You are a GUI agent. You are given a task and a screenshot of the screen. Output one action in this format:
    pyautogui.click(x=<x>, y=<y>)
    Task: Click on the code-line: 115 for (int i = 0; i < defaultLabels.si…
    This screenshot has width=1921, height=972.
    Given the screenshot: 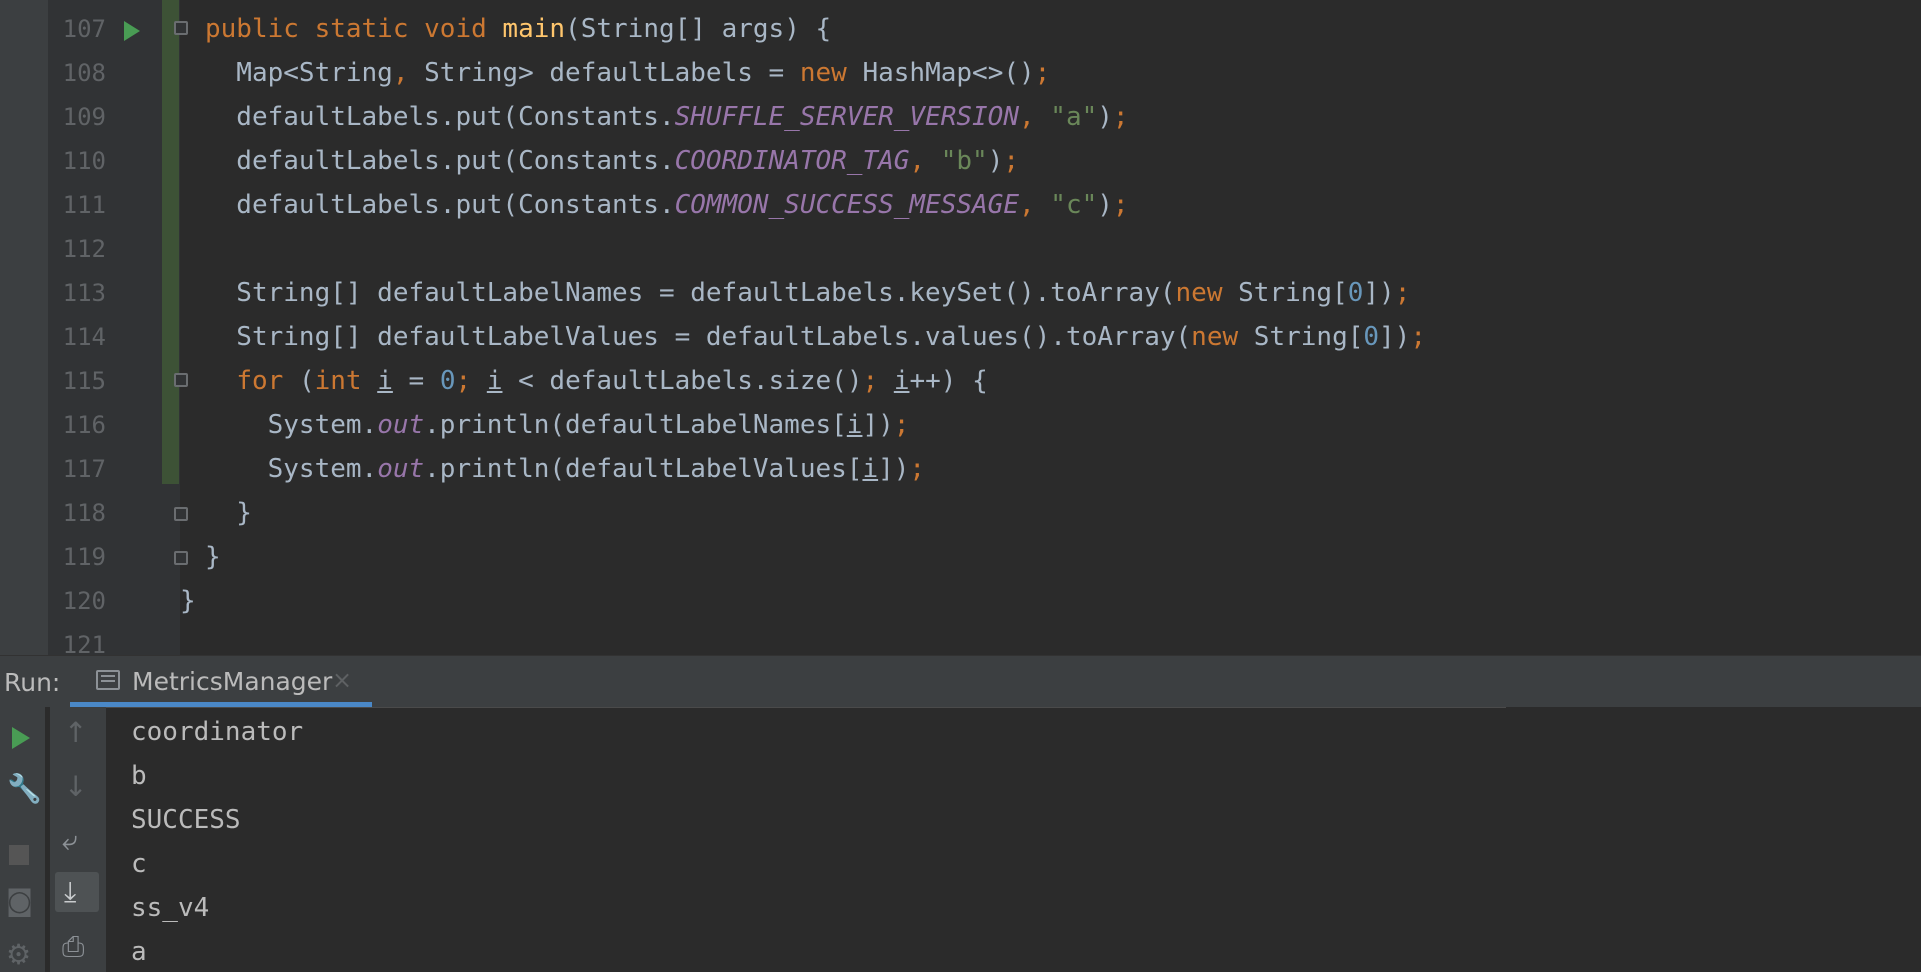 What is the action you would take?
    pyautogui.click(x=960, y=381)
    